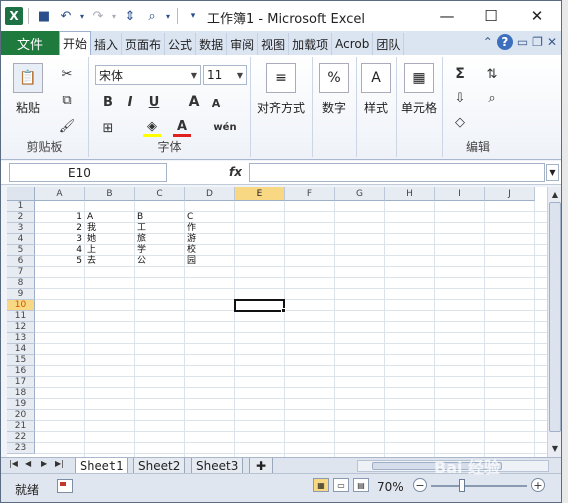 The image size is (568, 503). What do you see at coordinates (488, 42) in the screenshot?
I see `collapse-ribbon-icon: ⌃` at bounding box center [488, 42].